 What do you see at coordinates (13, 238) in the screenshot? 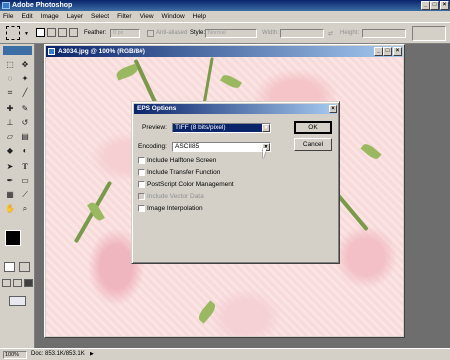
I see `foreground-color-swatch` at bounding box center [13, 238].